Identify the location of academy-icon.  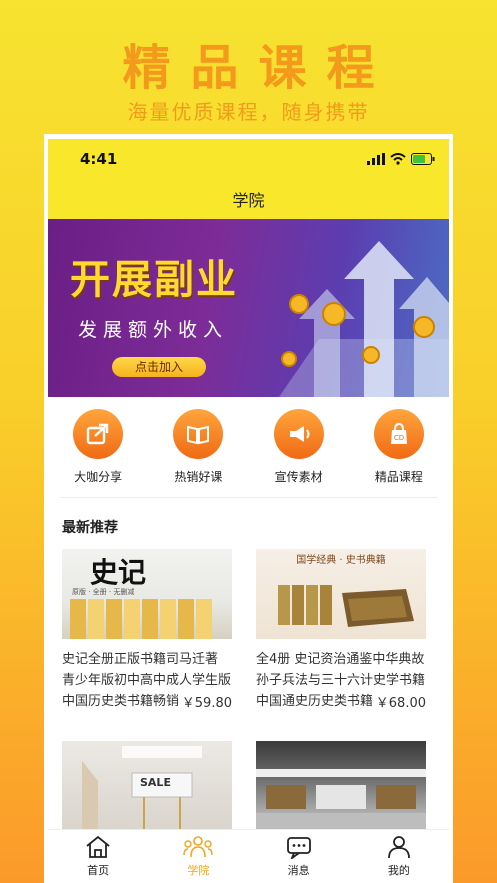
(198, 847).